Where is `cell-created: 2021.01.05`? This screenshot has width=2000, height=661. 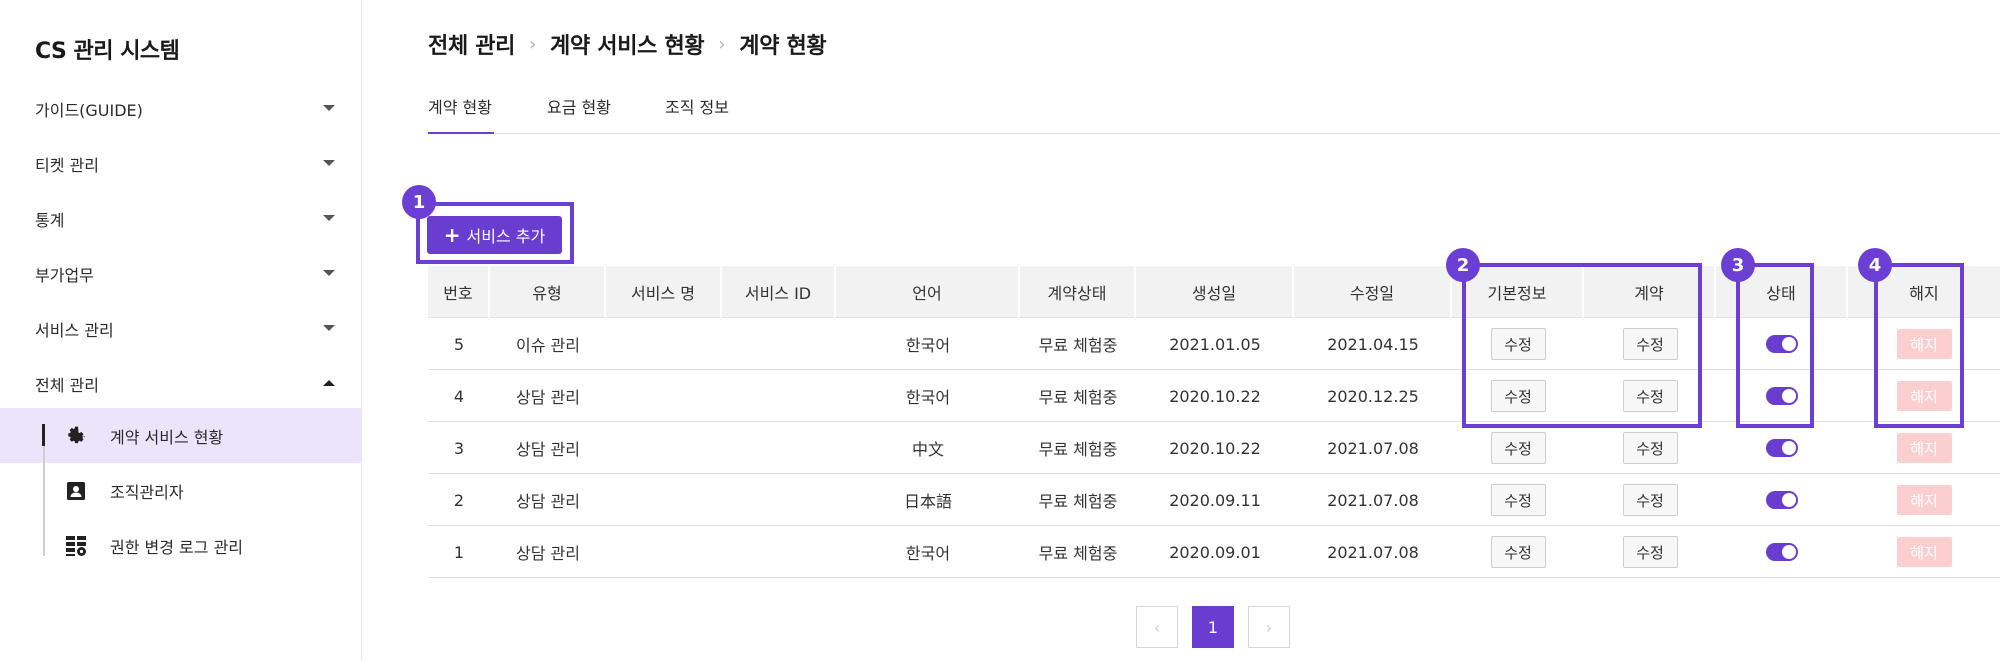 cell-created: 2021.01.05 is located at coordinates (1215, 344).